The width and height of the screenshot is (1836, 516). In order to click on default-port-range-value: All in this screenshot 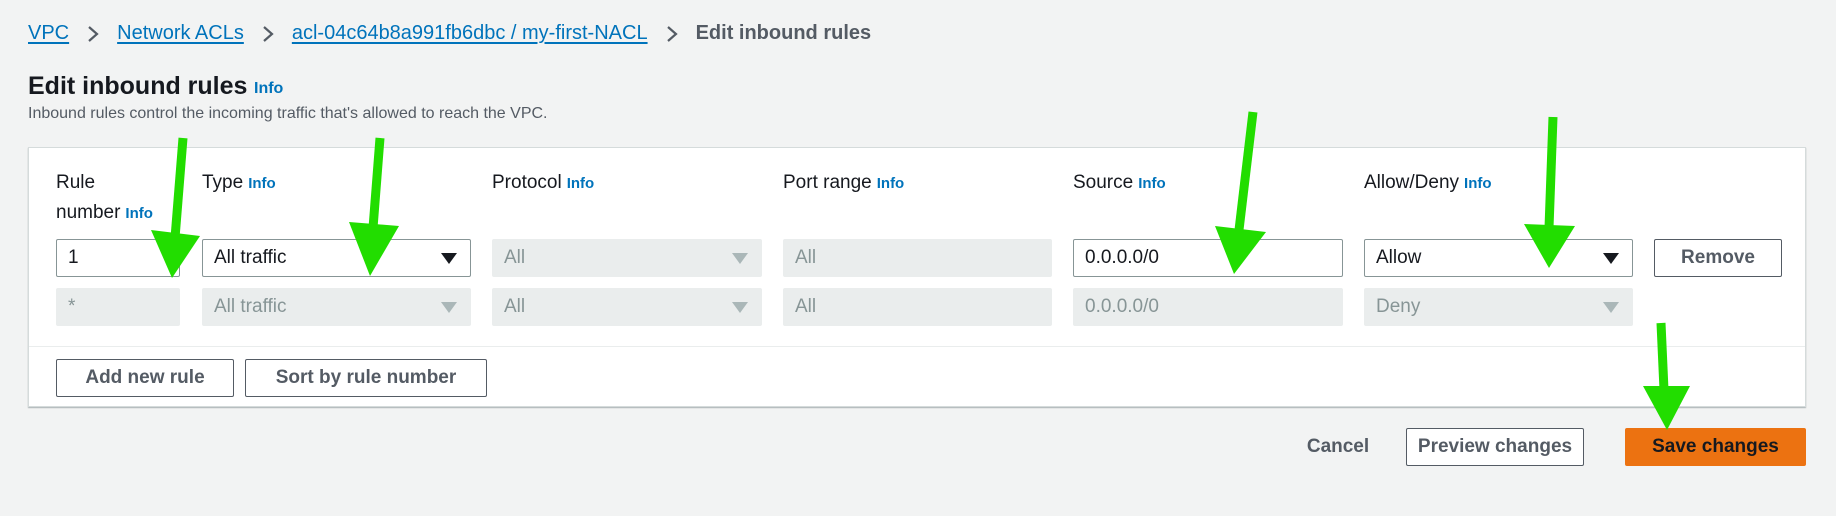, I will do `click(806, 306)`.